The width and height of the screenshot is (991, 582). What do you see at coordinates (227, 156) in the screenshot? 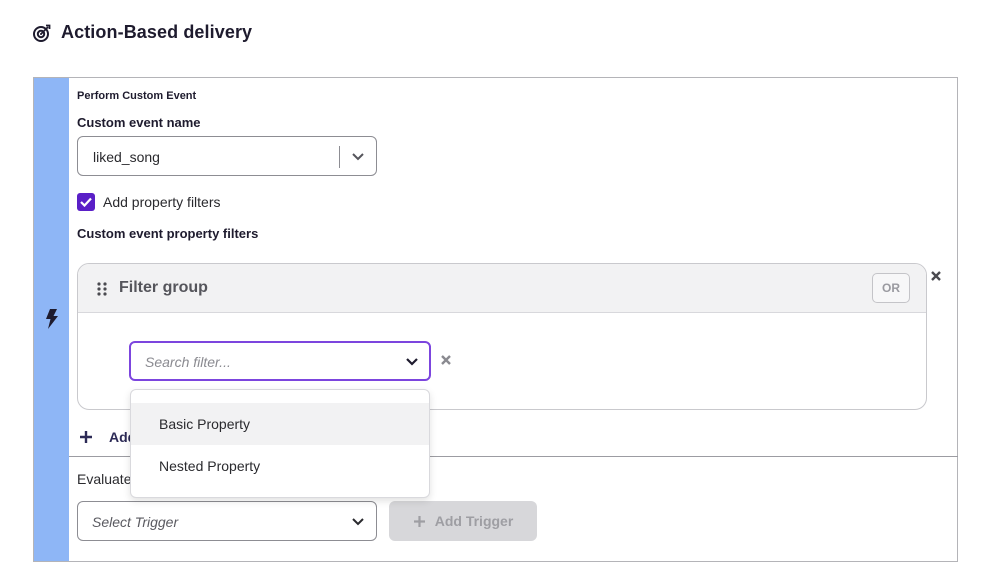
I see `event-name-select: liked_song` at bounding box center [227, 156].